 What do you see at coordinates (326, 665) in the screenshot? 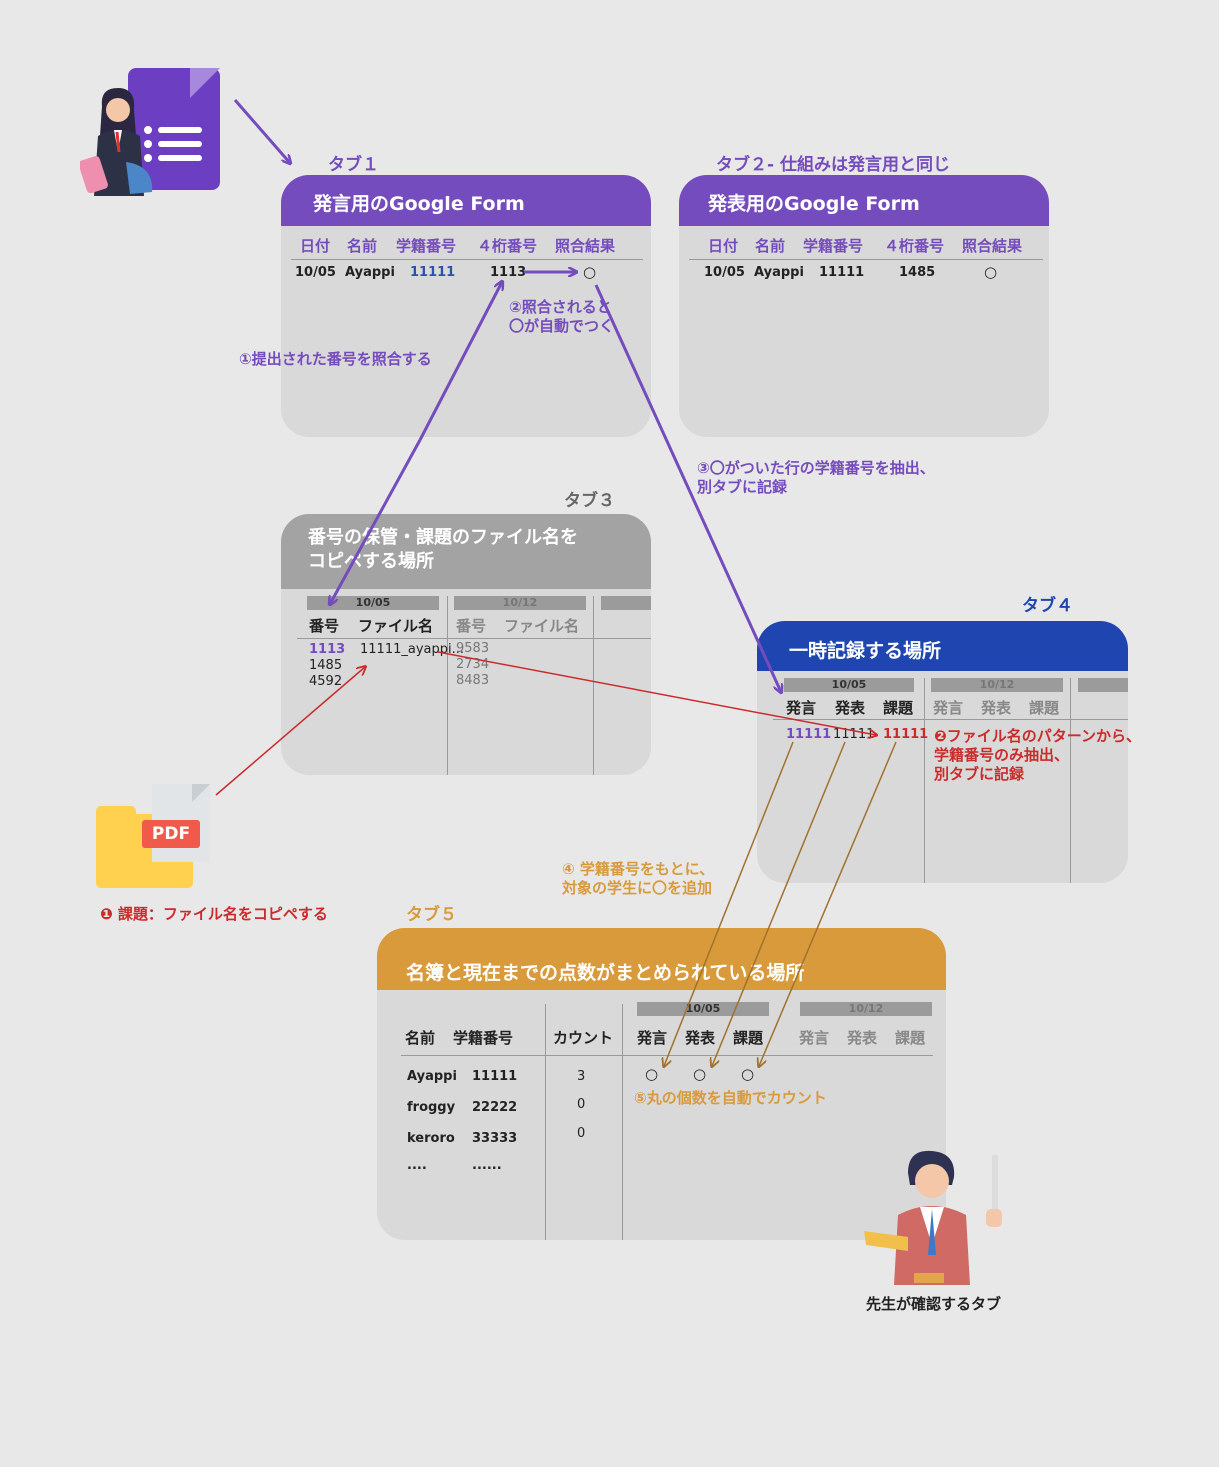
I see `tab3-number-2: 1485` at bounding box center [326, 665].